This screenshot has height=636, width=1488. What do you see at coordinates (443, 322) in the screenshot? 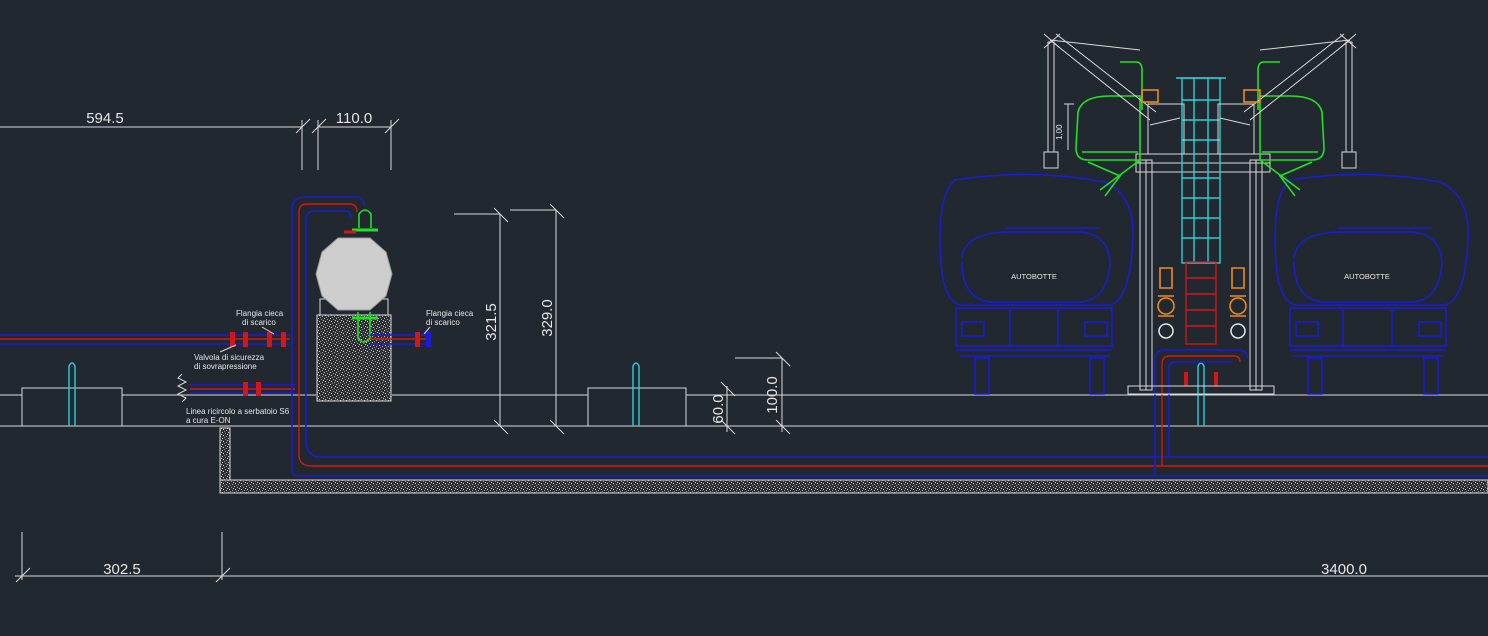
I see `flangia-right-line2: di scarico` at bounding box center [443, 322].